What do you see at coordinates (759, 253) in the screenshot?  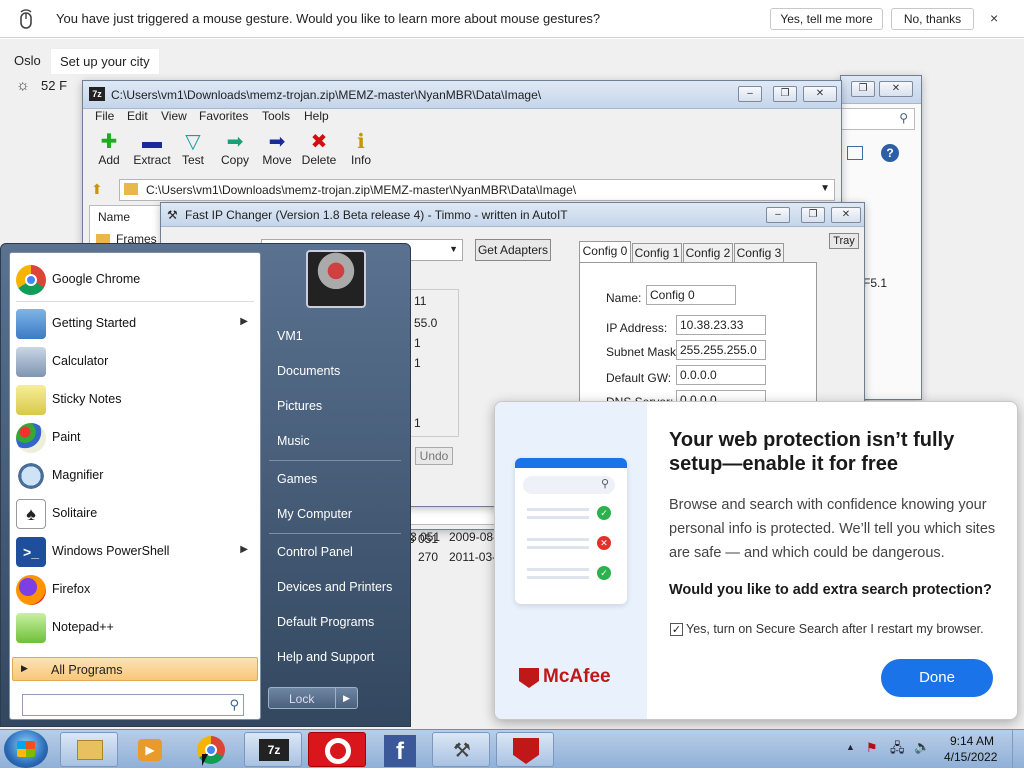 I see `tab-config-3: Config 3` at bounding box center [759, 253].